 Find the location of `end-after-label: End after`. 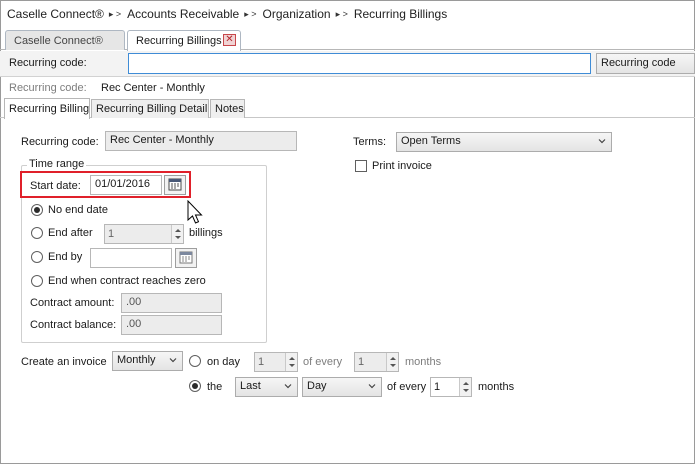

end-after-label: End after is located at coordinates (70, 233).